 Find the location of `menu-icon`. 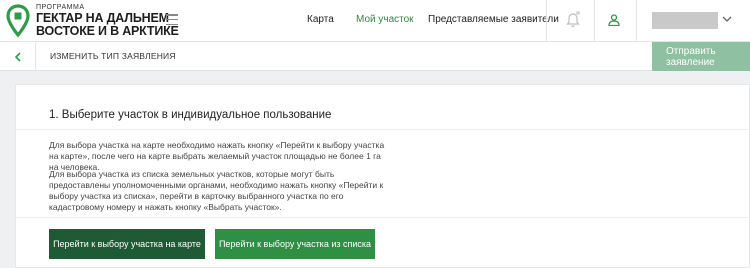

menu-icon is located at coordinates (172, 19).